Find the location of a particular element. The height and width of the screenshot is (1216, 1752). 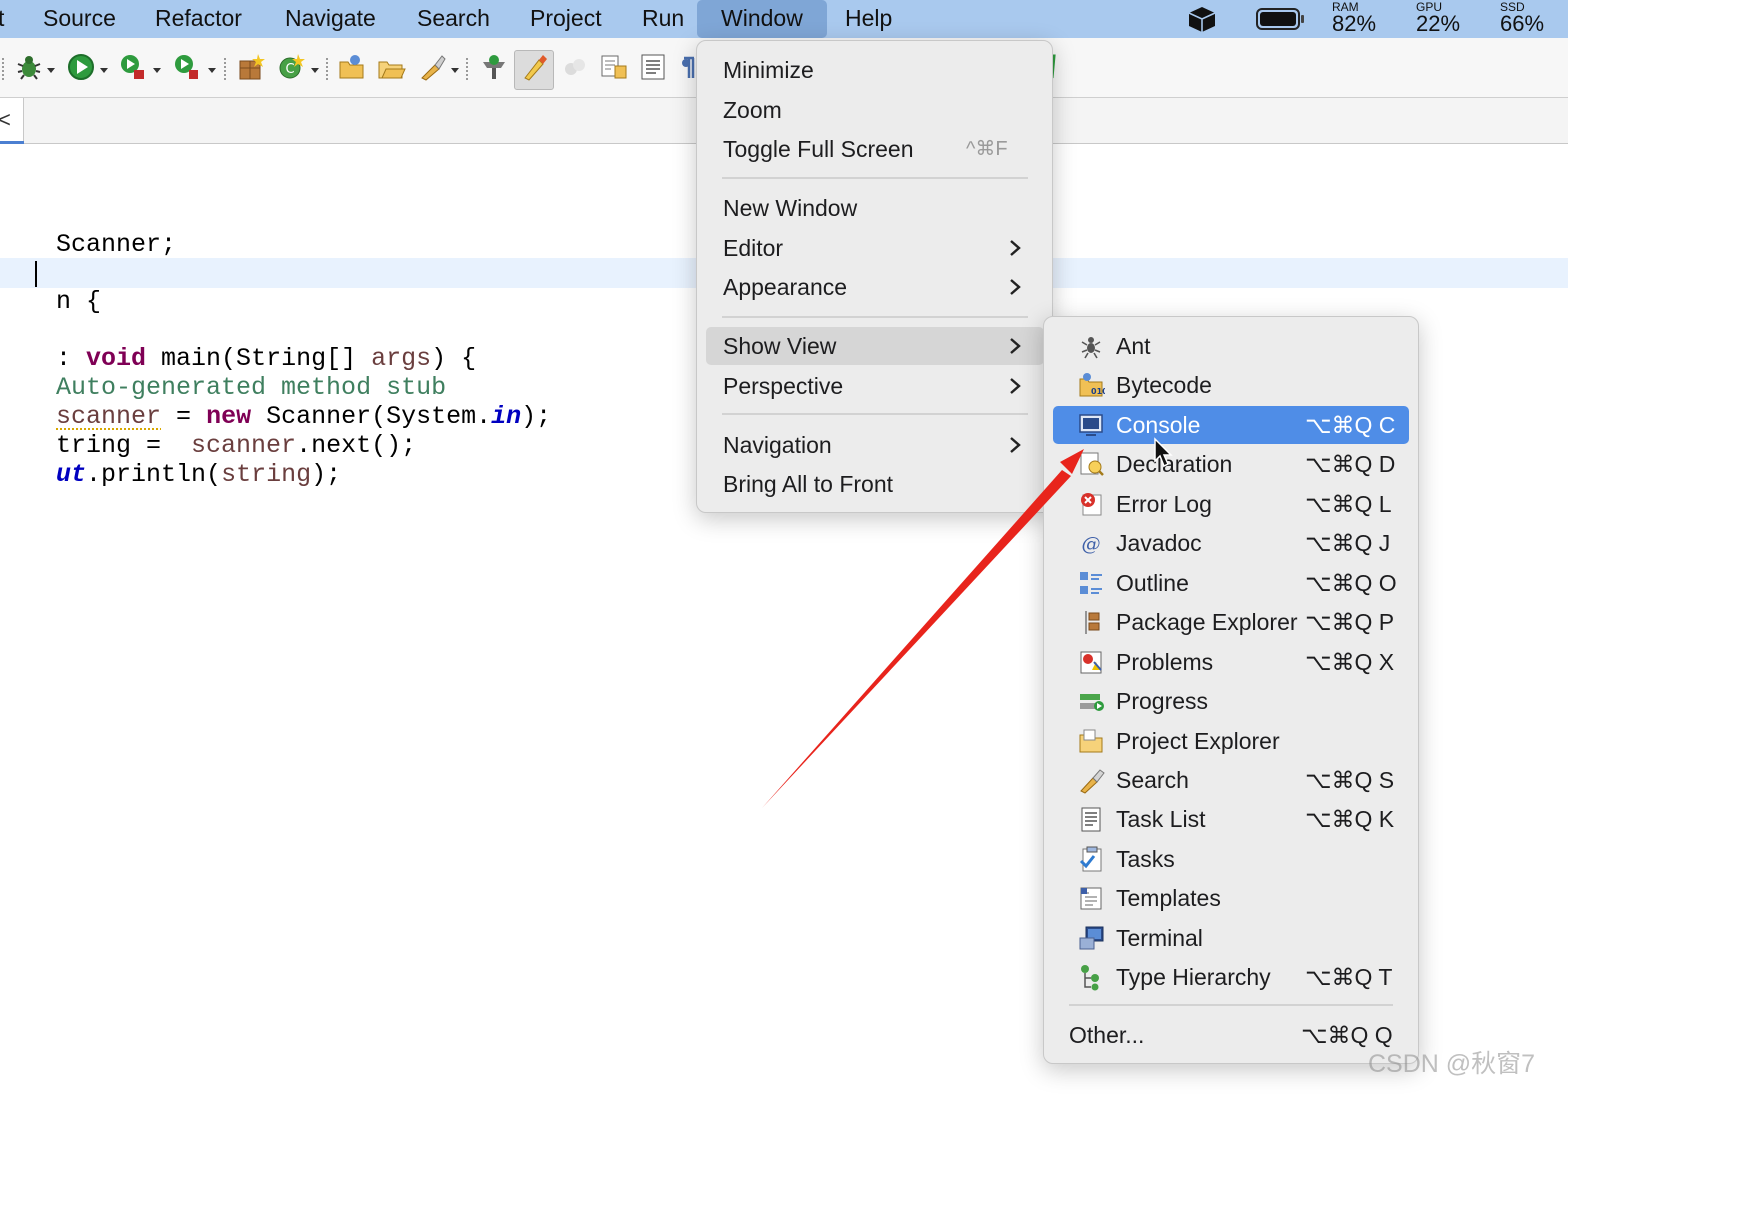

menu-window: Window is located at coordinates (762, 19).